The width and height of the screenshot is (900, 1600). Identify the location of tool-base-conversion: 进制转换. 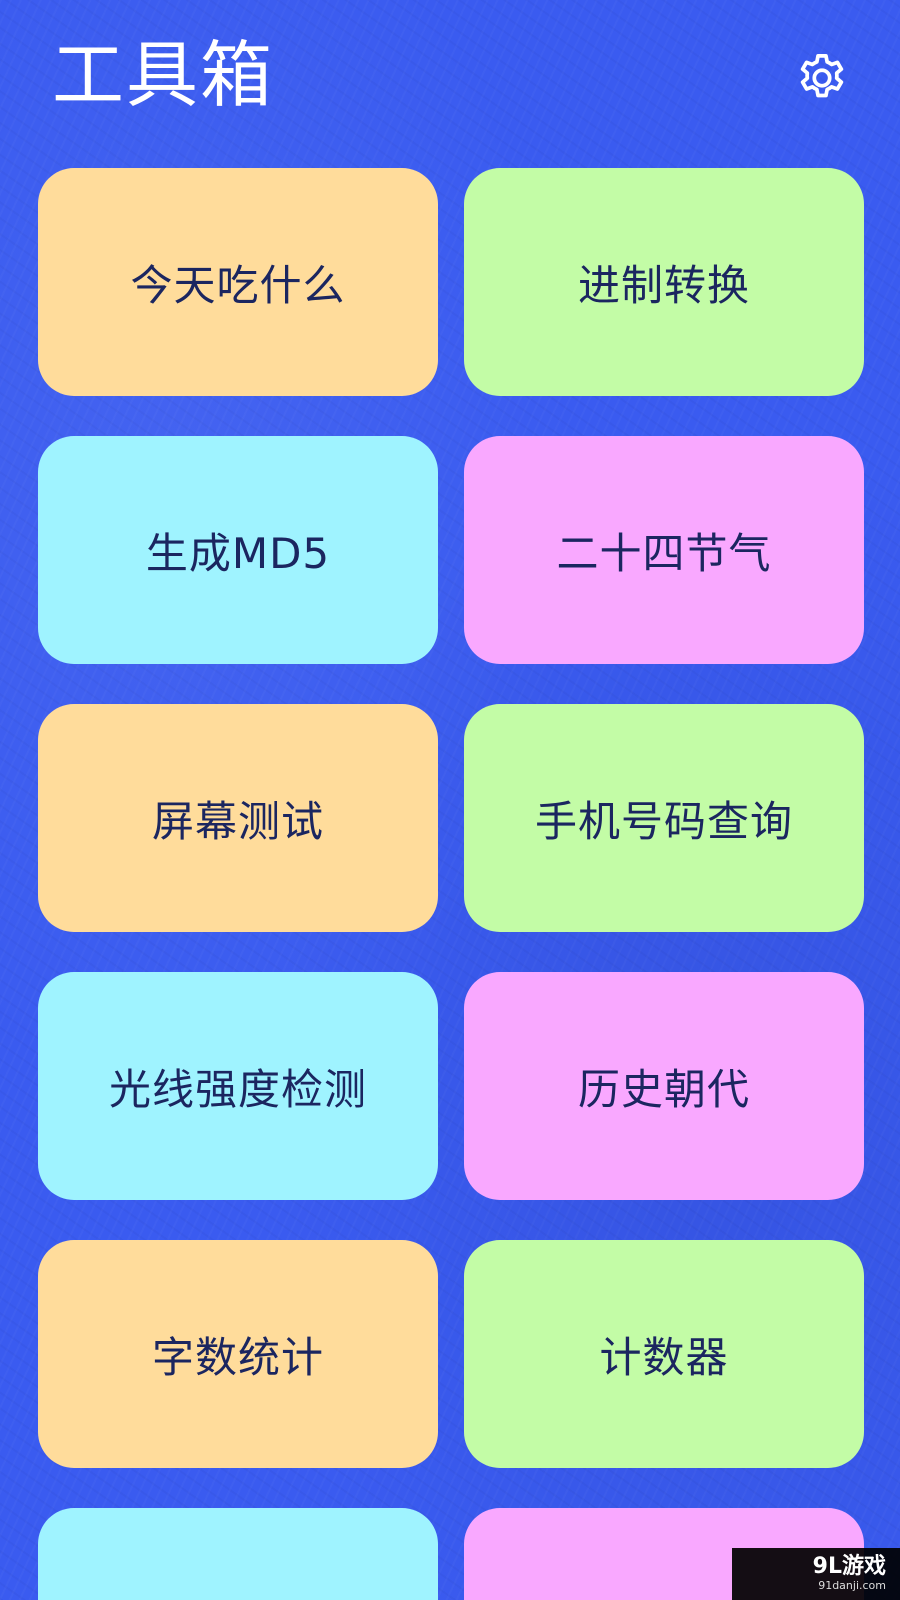
(664, 282).